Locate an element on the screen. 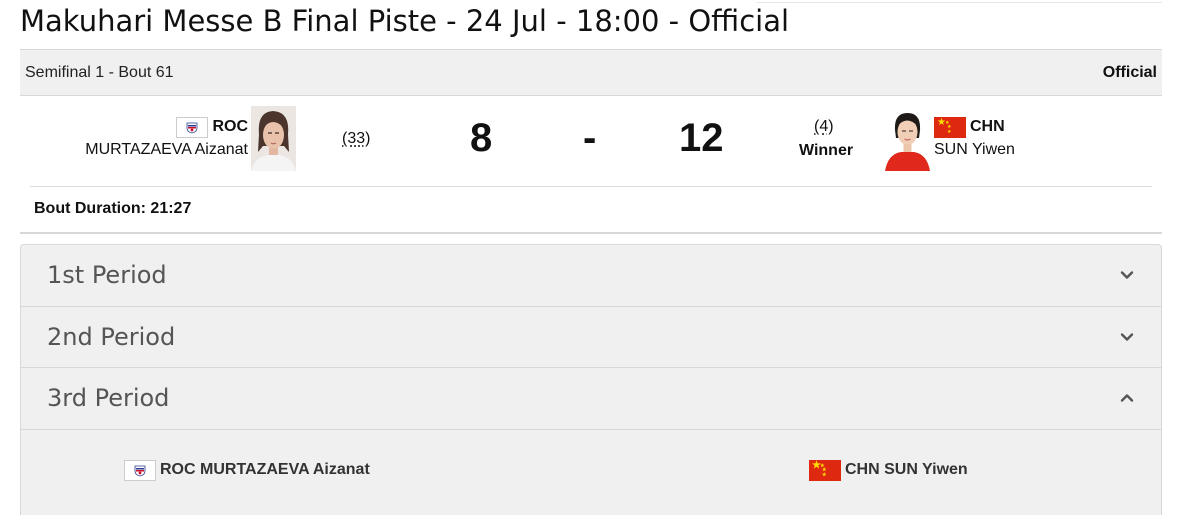 The image size is (1177, 515). period-left-athlete-label: ROC MURTAZAEVA Aizanat is located at coordinates (265, 469).